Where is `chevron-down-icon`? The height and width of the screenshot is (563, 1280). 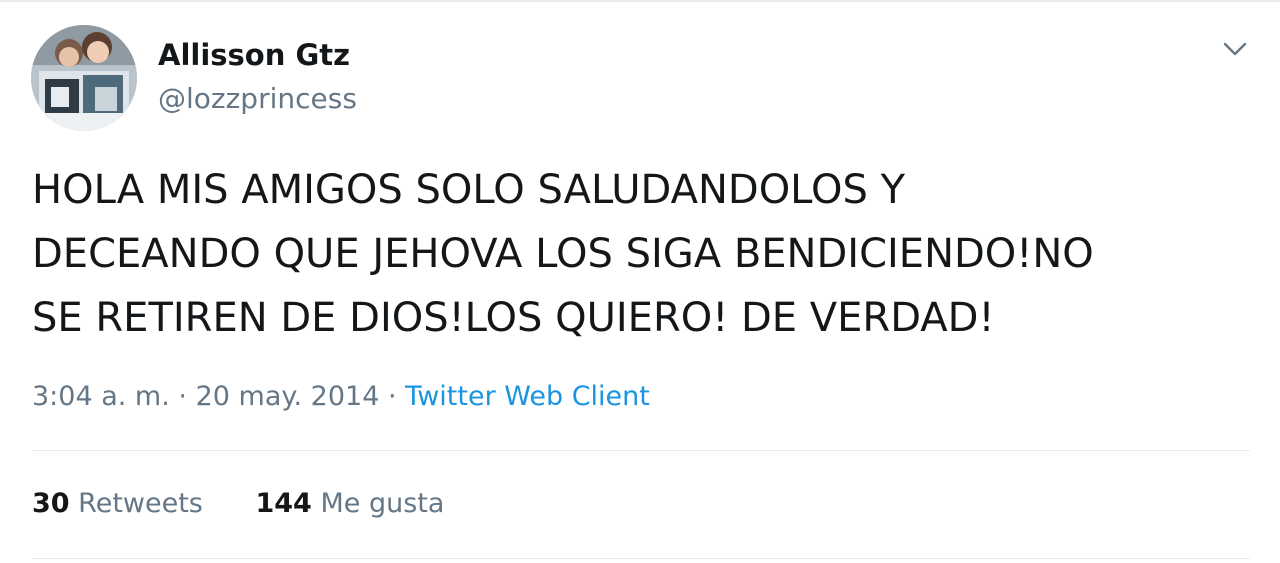
chevron-down-icon is located at coordinates (1235, 49).